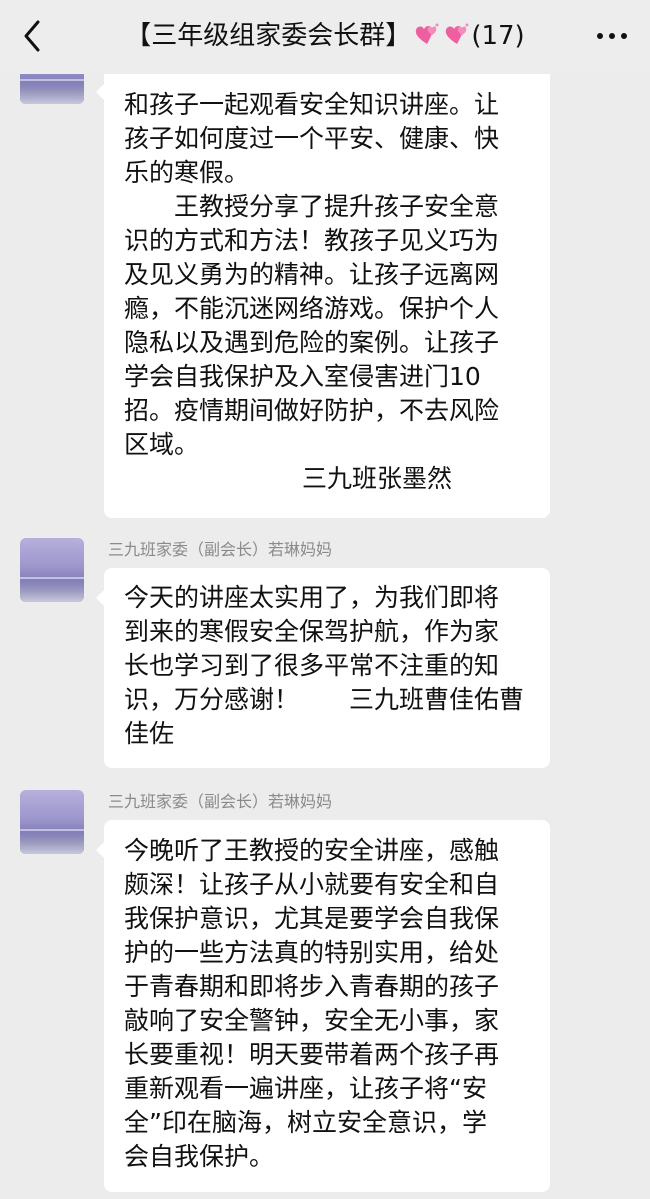  Describe the element at coordinates (312, 342) in the screenshot. I see `message-line: 隐私以及遇到危险的案例。让孩子` at that location.